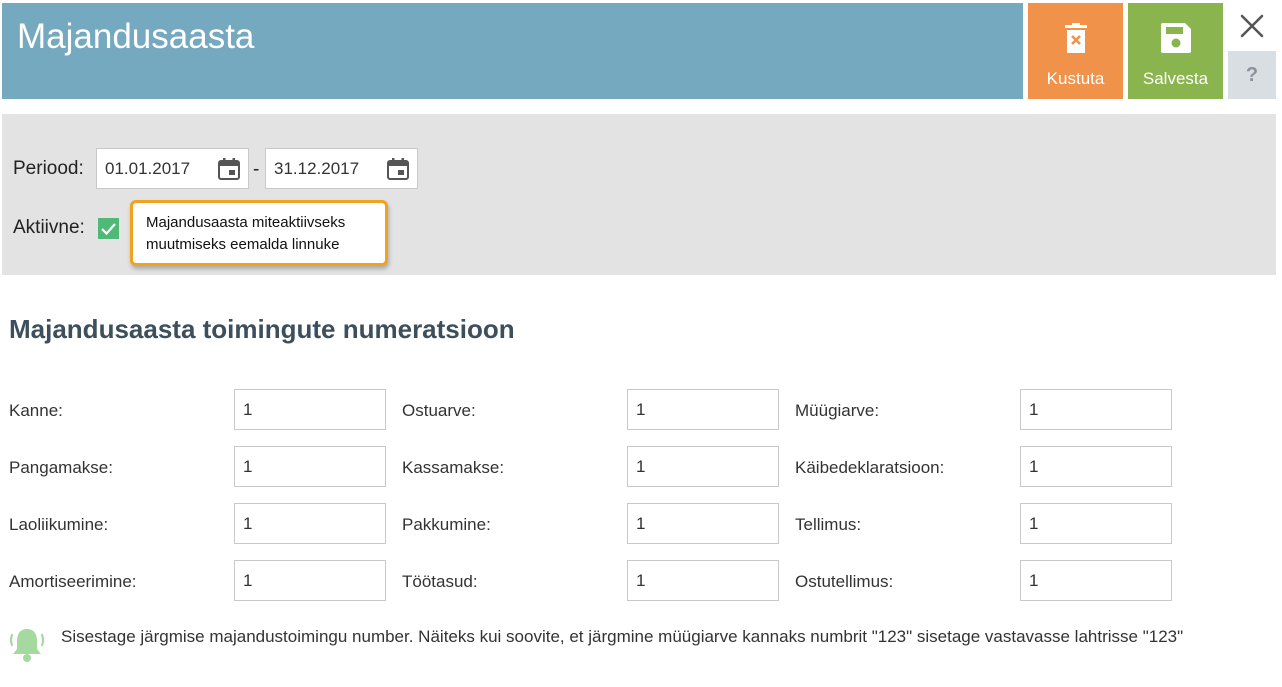 The image size is (1282, 687). Describe the element at coordinates (310, 580) in the screenshot. I see `amortiseerimine-input` at that location.